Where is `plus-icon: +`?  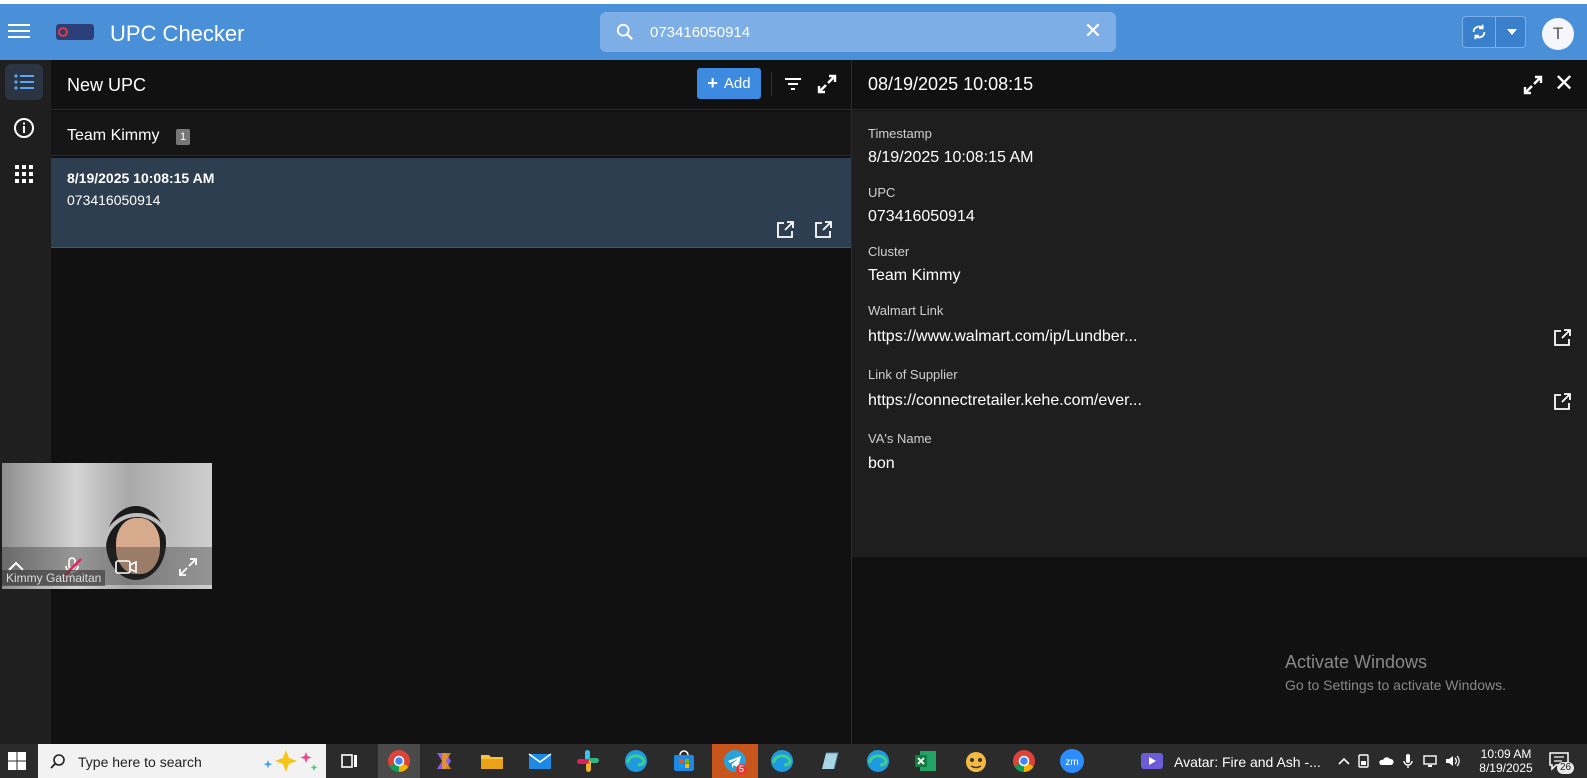 plus-icon: + is located at coordinates (712, 83).